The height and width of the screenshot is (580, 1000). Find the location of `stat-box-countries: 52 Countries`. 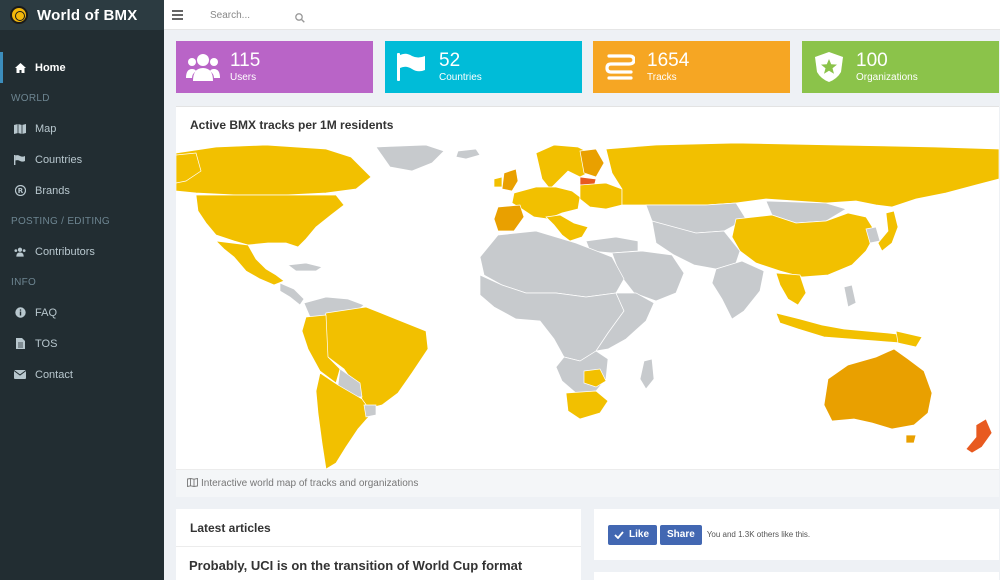

stat-box-countries: 52 Countries is located at coordinates (483, 67).